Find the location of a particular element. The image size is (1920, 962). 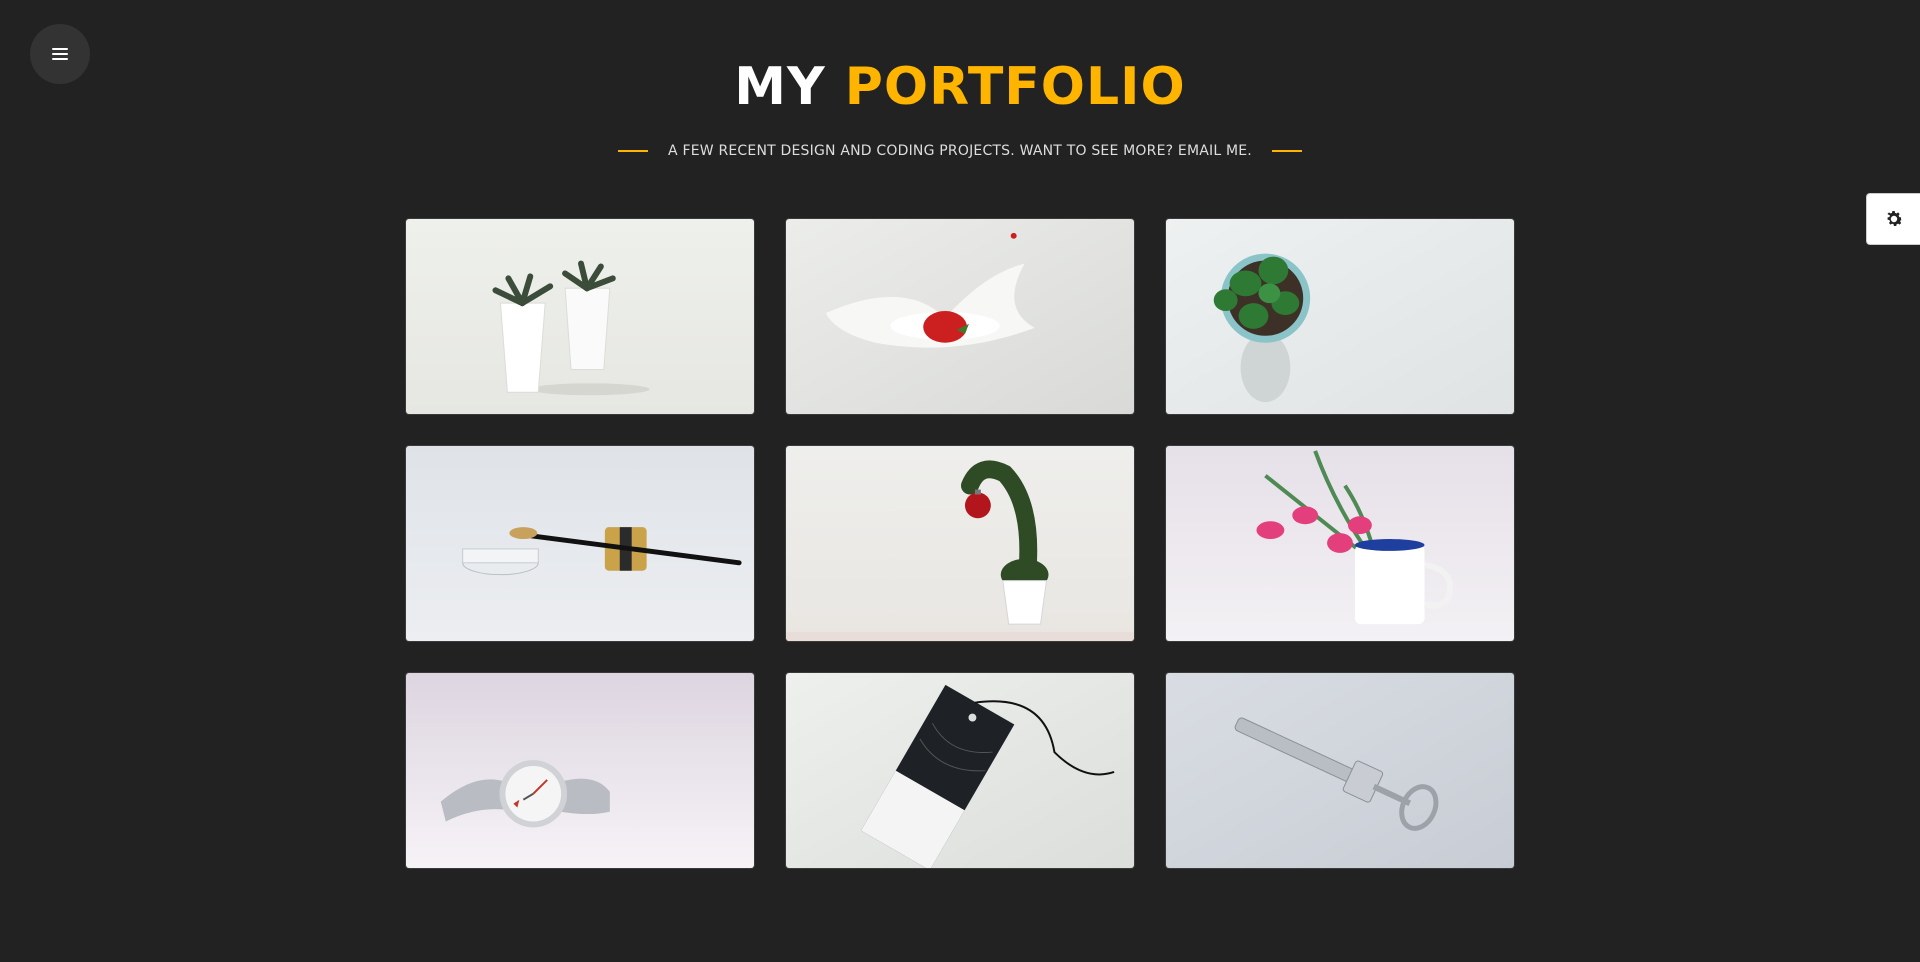

portfolio-item-potted-plant is located at coordinates (1340, 316).